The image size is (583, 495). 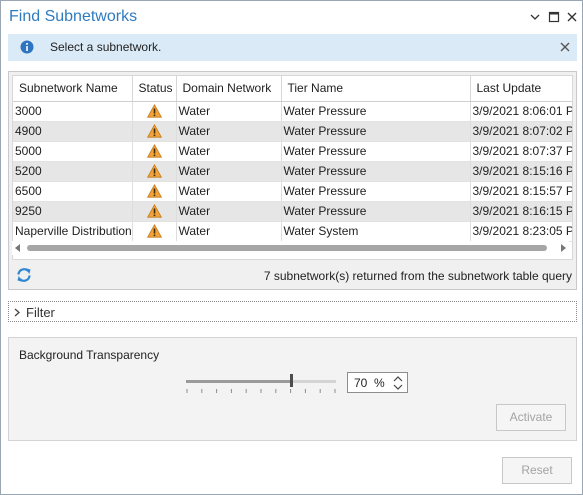 I want to click on column-header-status: Status, so click(x=154, y=89).